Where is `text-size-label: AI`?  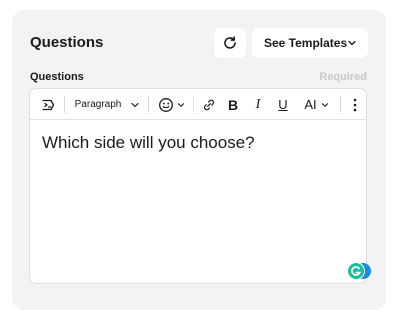
text-size-label: AI is located at coordinates (310, 104).